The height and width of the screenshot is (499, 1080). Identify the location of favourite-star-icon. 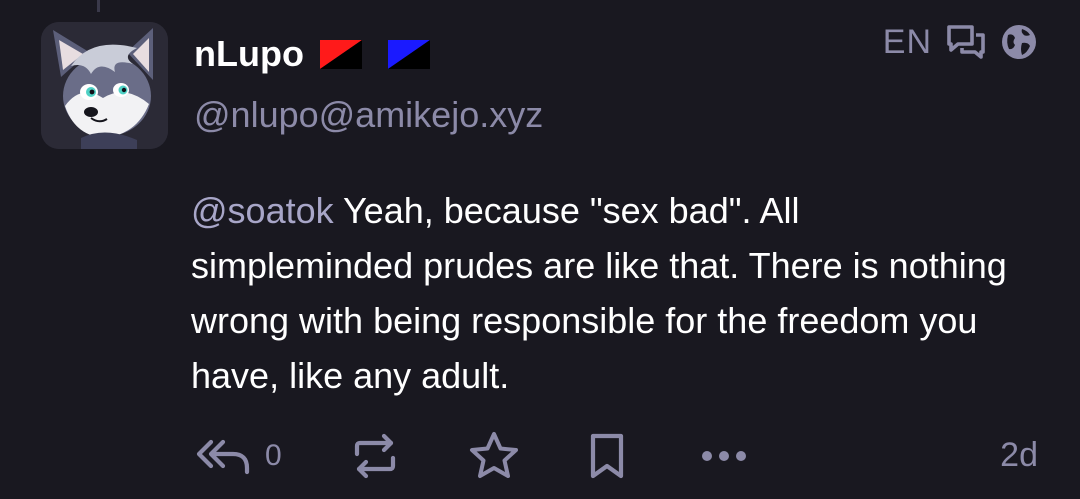
(494, 456).